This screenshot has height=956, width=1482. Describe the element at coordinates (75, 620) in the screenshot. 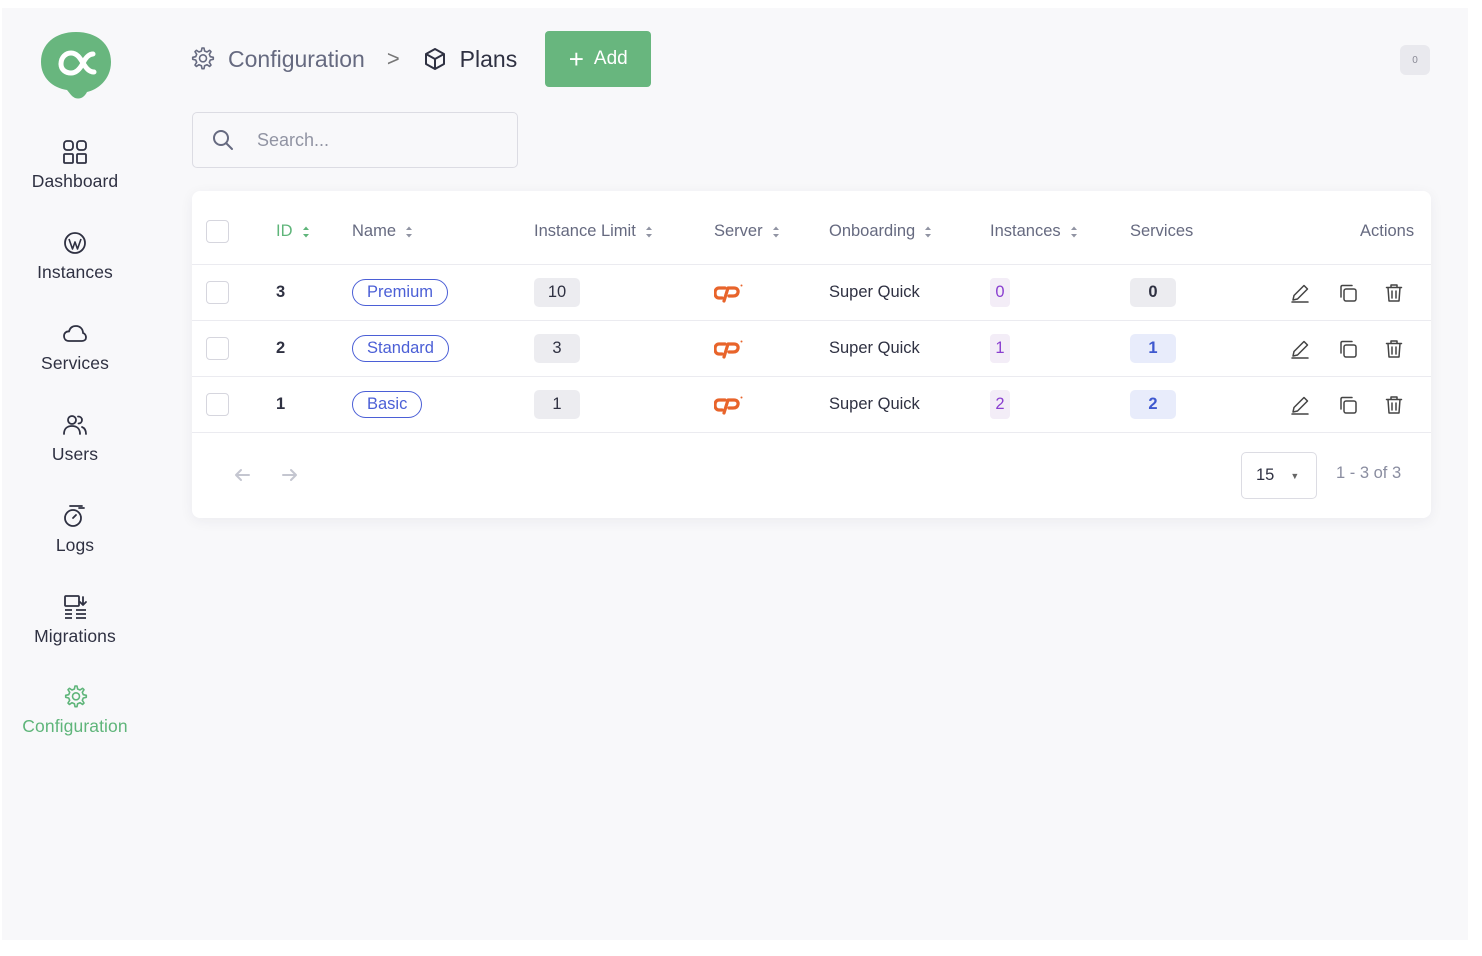

I see `sidebar-item-migrations: Migrations` at that location.